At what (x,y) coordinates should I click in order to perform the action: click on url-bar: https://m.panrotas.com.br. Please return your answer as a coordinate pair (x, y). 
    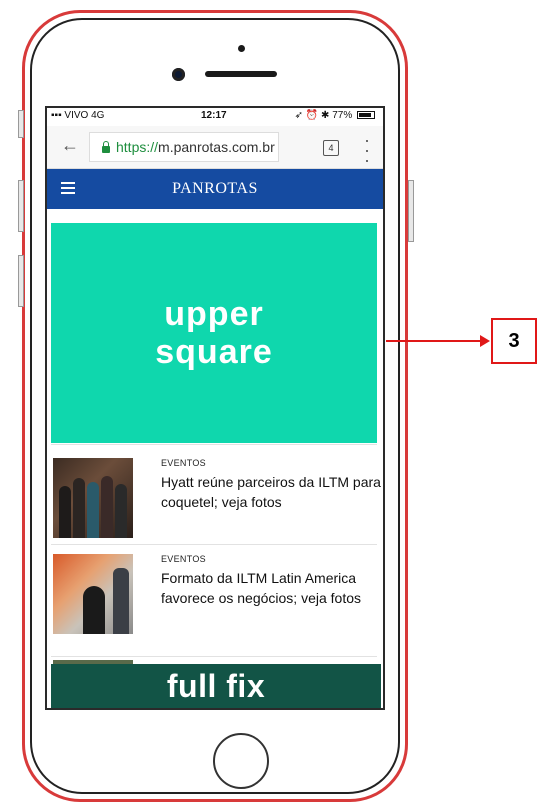
    Looking at the image, I should click on (184, 147).